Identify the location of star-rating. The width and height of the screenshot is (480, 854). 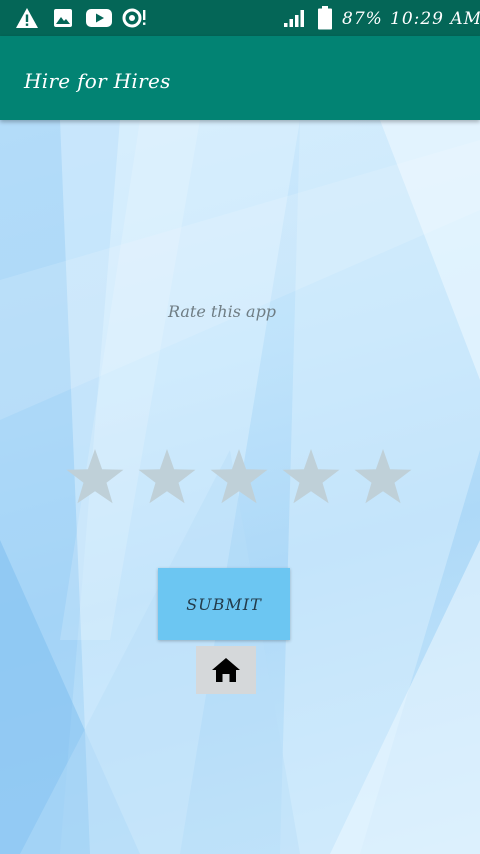
(240, 479).